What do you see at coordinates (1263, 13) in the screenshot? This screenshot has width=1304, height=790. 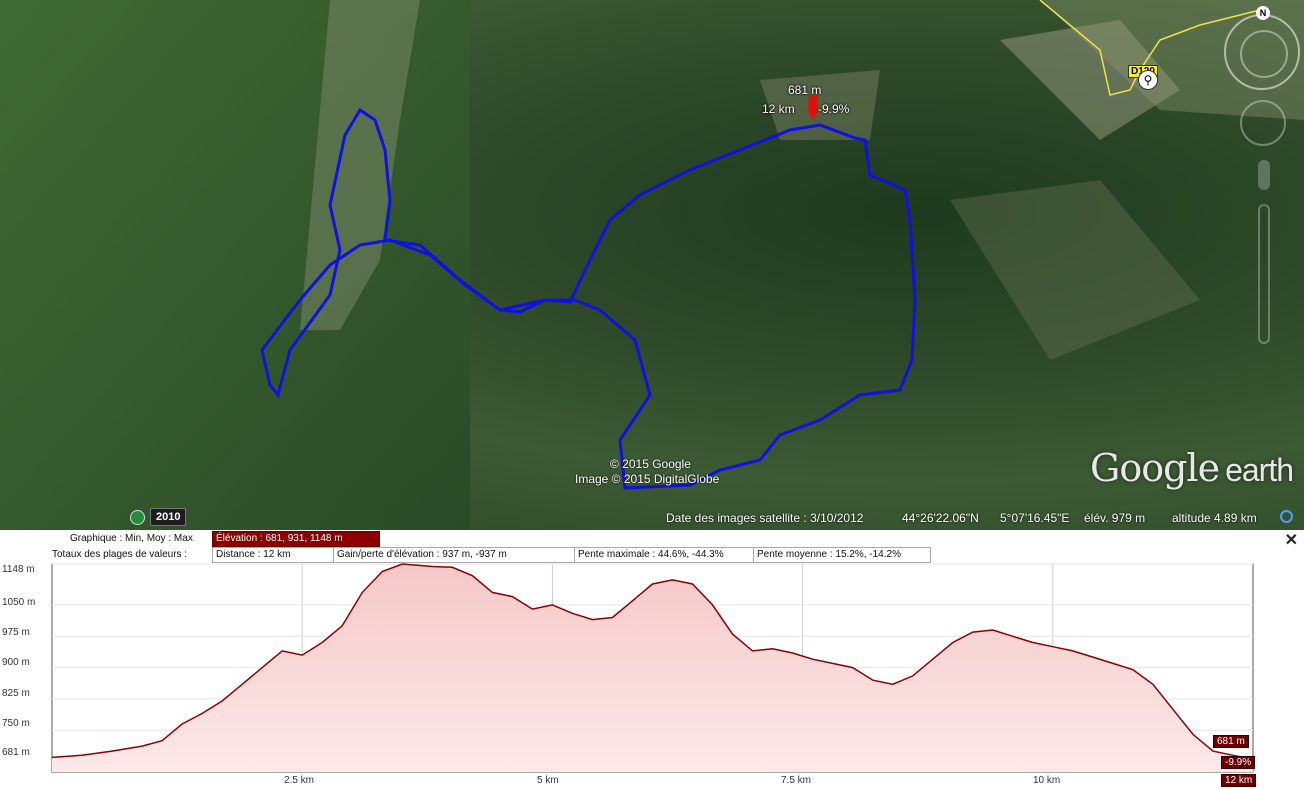 I see `north-icon: N` at bounding box center [1263, 13].